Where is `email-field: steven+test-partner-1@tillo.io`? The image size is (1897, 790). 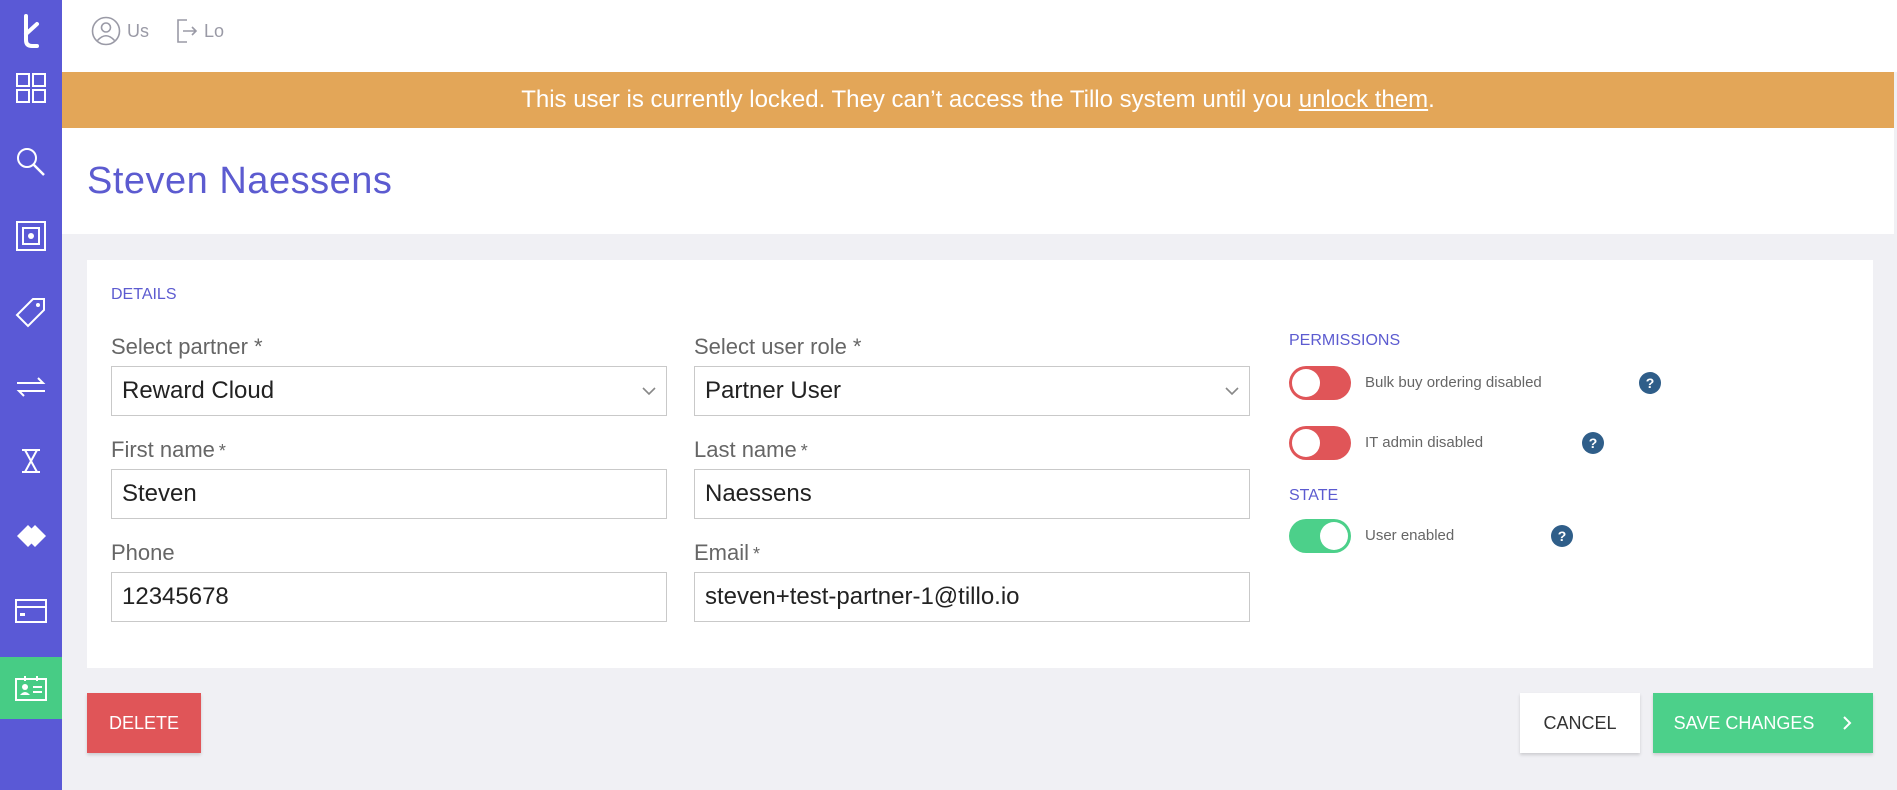 email-field: steven+test-partner-1@tillo.io is located at coordinates (972, 597).